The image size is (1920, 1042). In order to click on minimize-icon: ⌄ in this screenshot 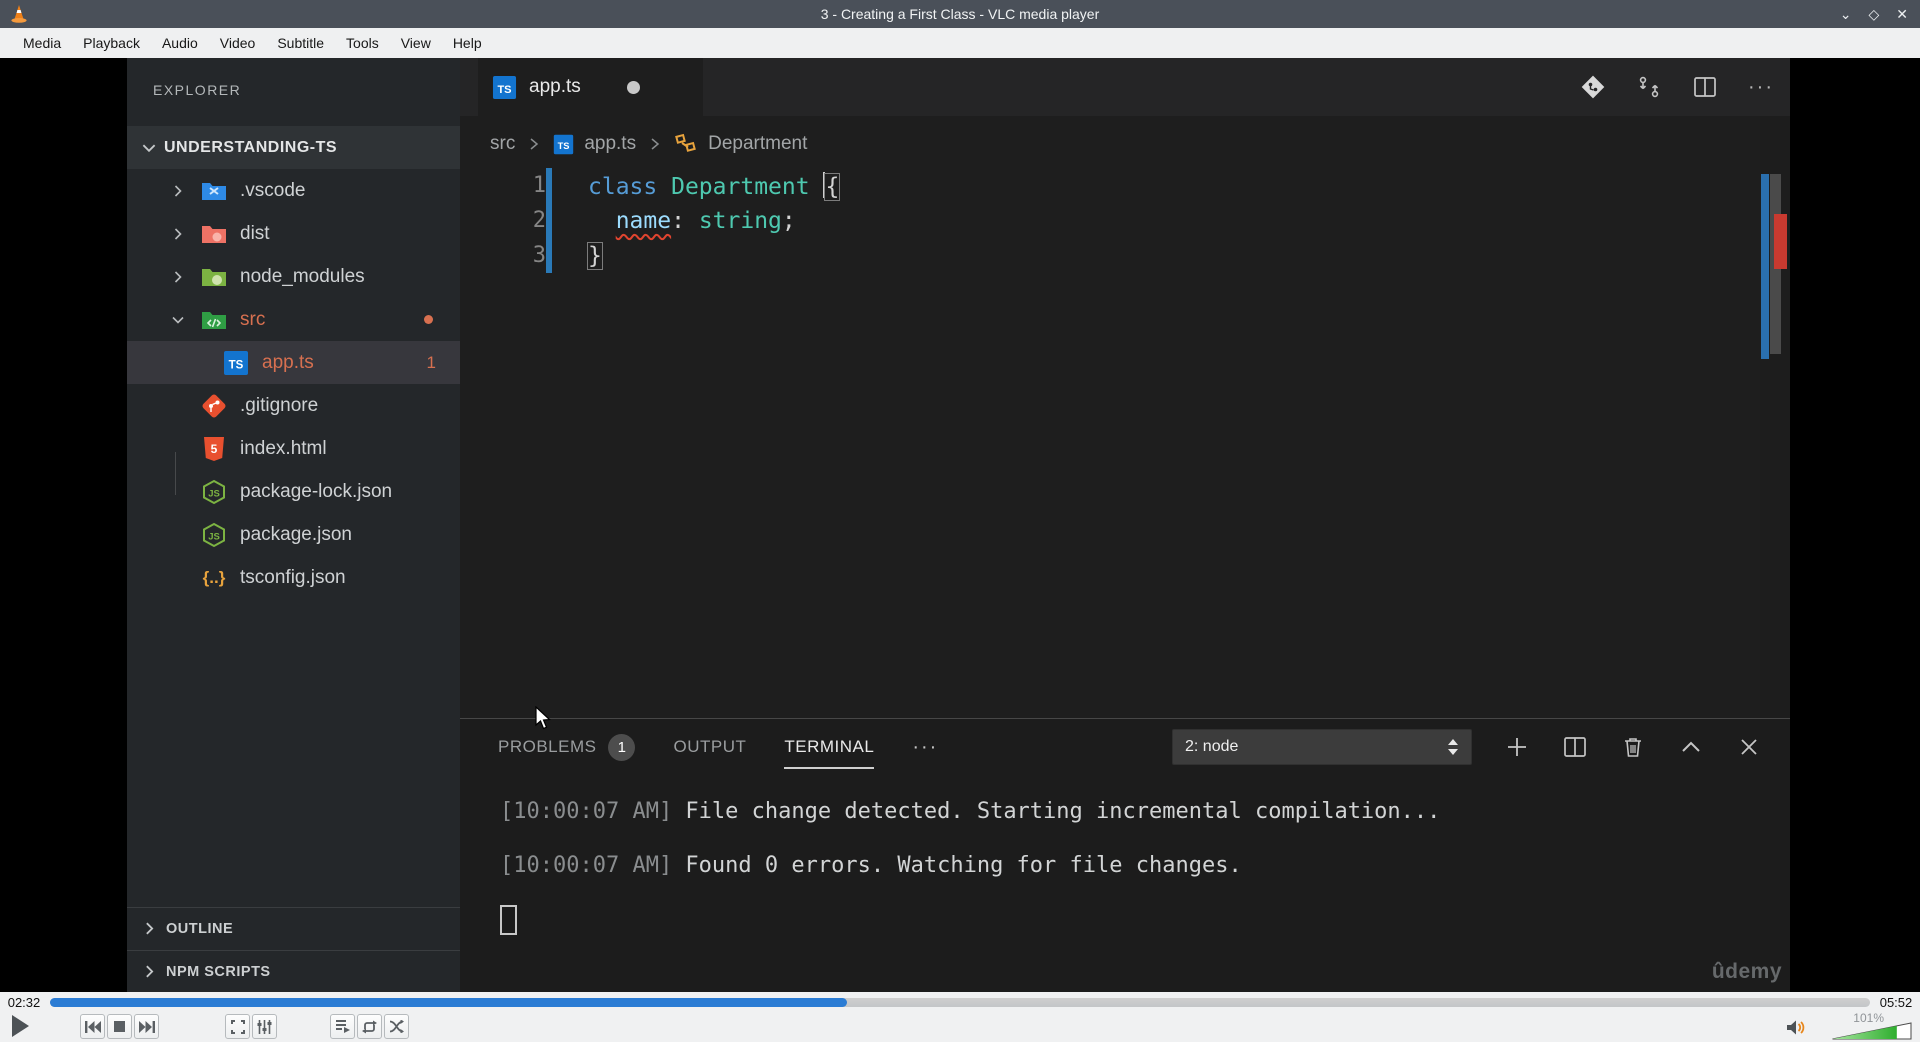, I will do `click(1846, 14)`.